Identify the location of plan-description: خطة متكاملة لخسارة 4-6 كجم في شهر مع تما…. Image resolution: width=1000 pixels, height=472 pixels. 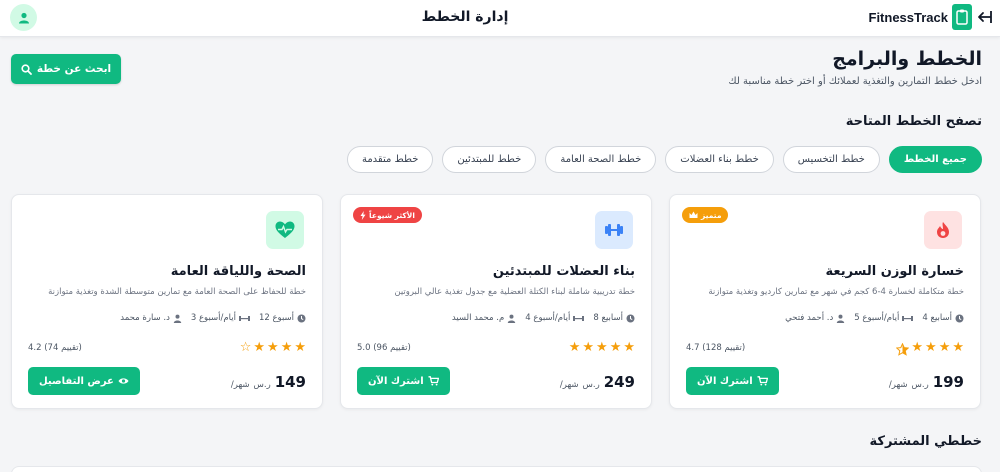
(836, 292).